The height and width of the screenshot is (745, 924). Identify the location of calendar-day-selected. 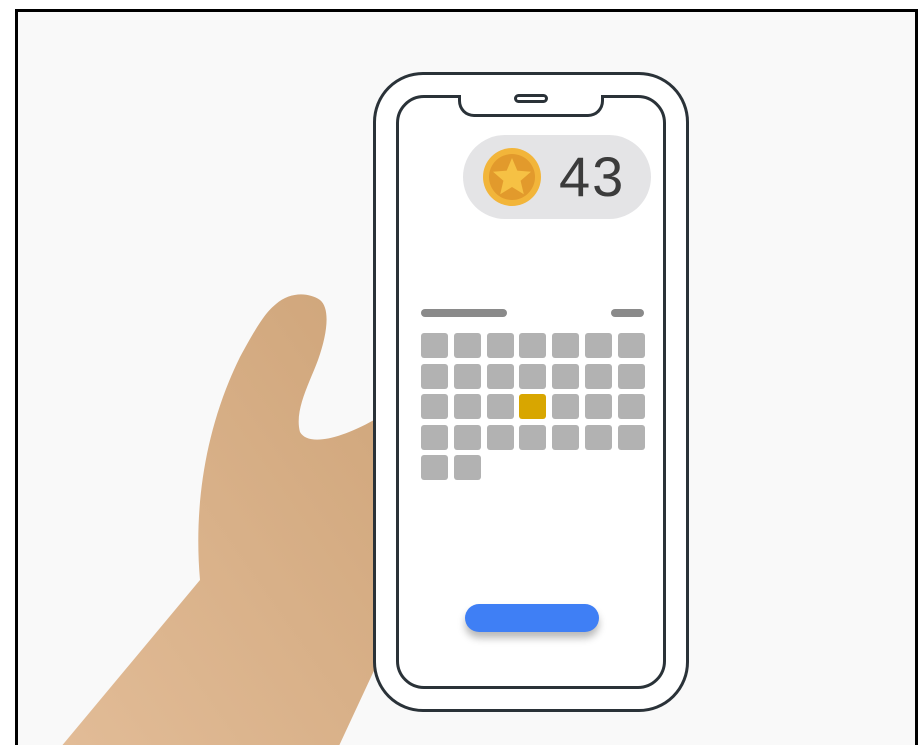
(533, 406).